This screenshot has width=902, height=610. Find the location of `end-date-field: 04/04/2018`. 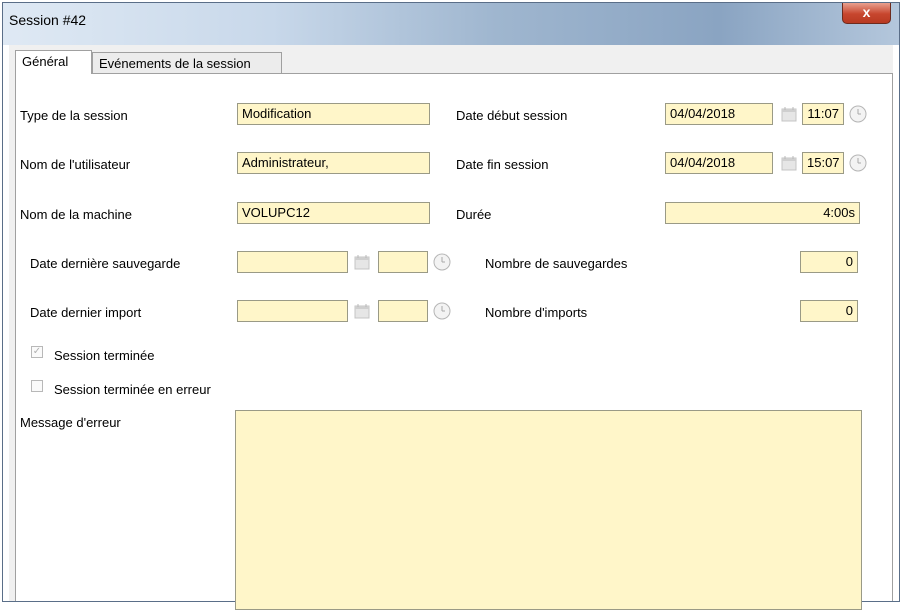

end-date-field: 04/04/2018 is located at coordinates (719, 163).